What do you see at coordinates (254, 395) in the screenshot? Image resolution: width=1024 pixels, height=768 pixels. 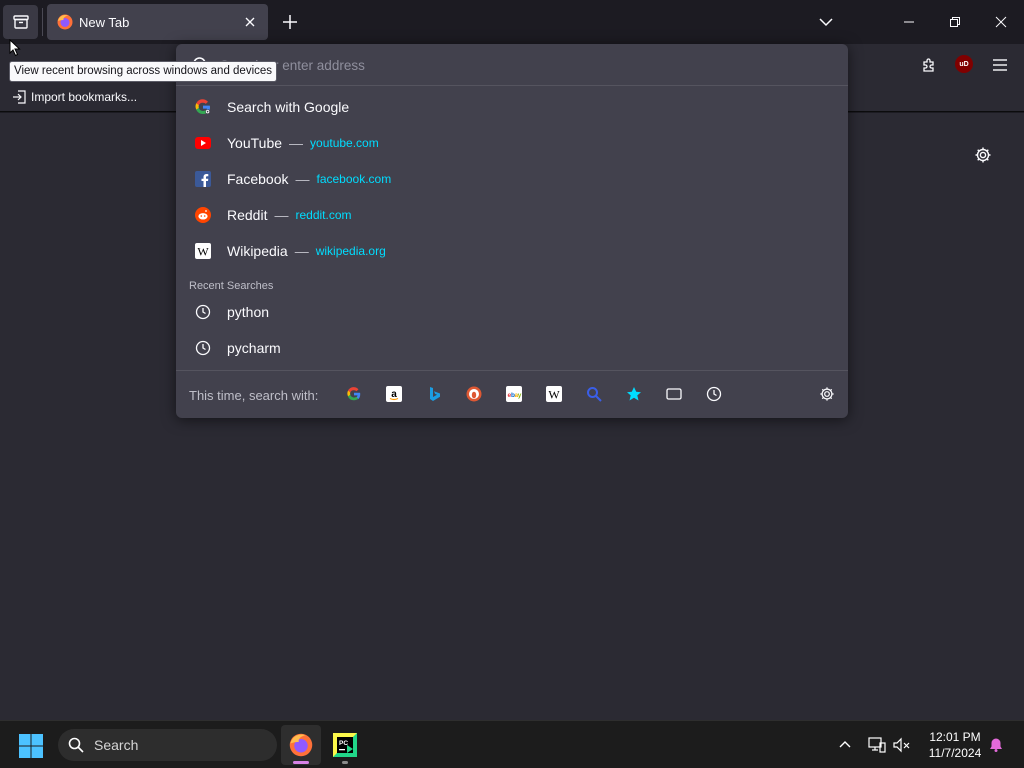 I see `one-off-label: This time, search with:` at bounding box center [254, 395].